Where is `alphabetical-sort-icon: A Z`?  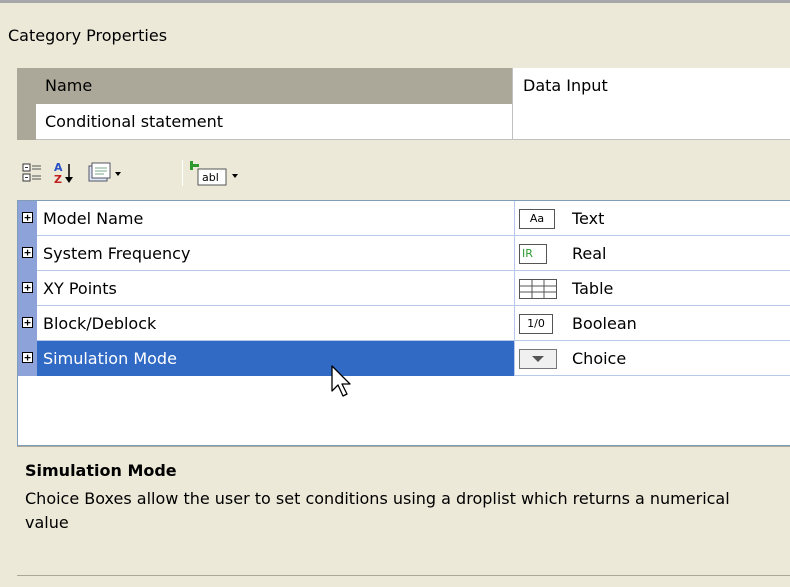
alphabetical-sort-icon: A Z is located at coordinates (63, 173).